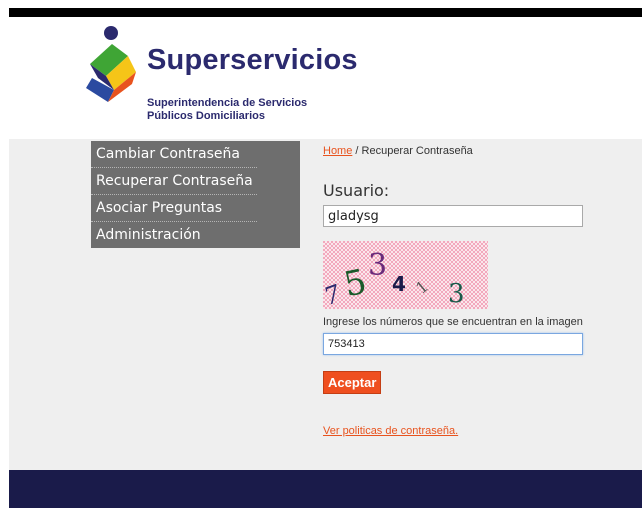  Describe the element at coordinates (174, 154) in the screenshot. I see `menu-item-cambiar-contrasena: Cambiar Contraseña` at that location.